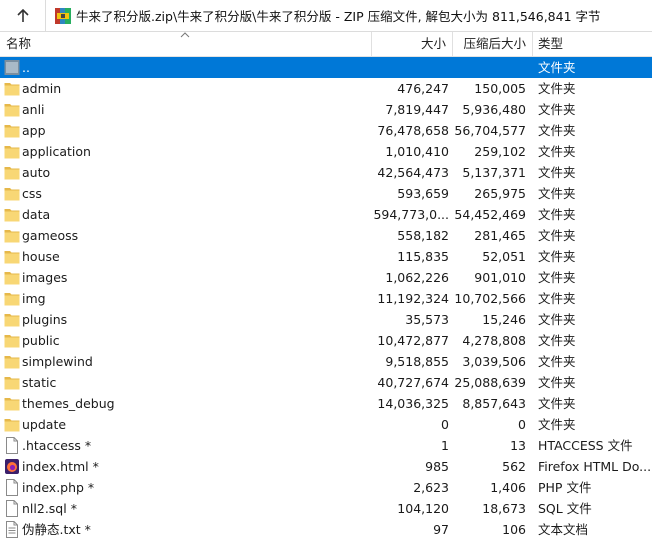  I want to click on file-name: nll2.sql *, so click(49, 508).